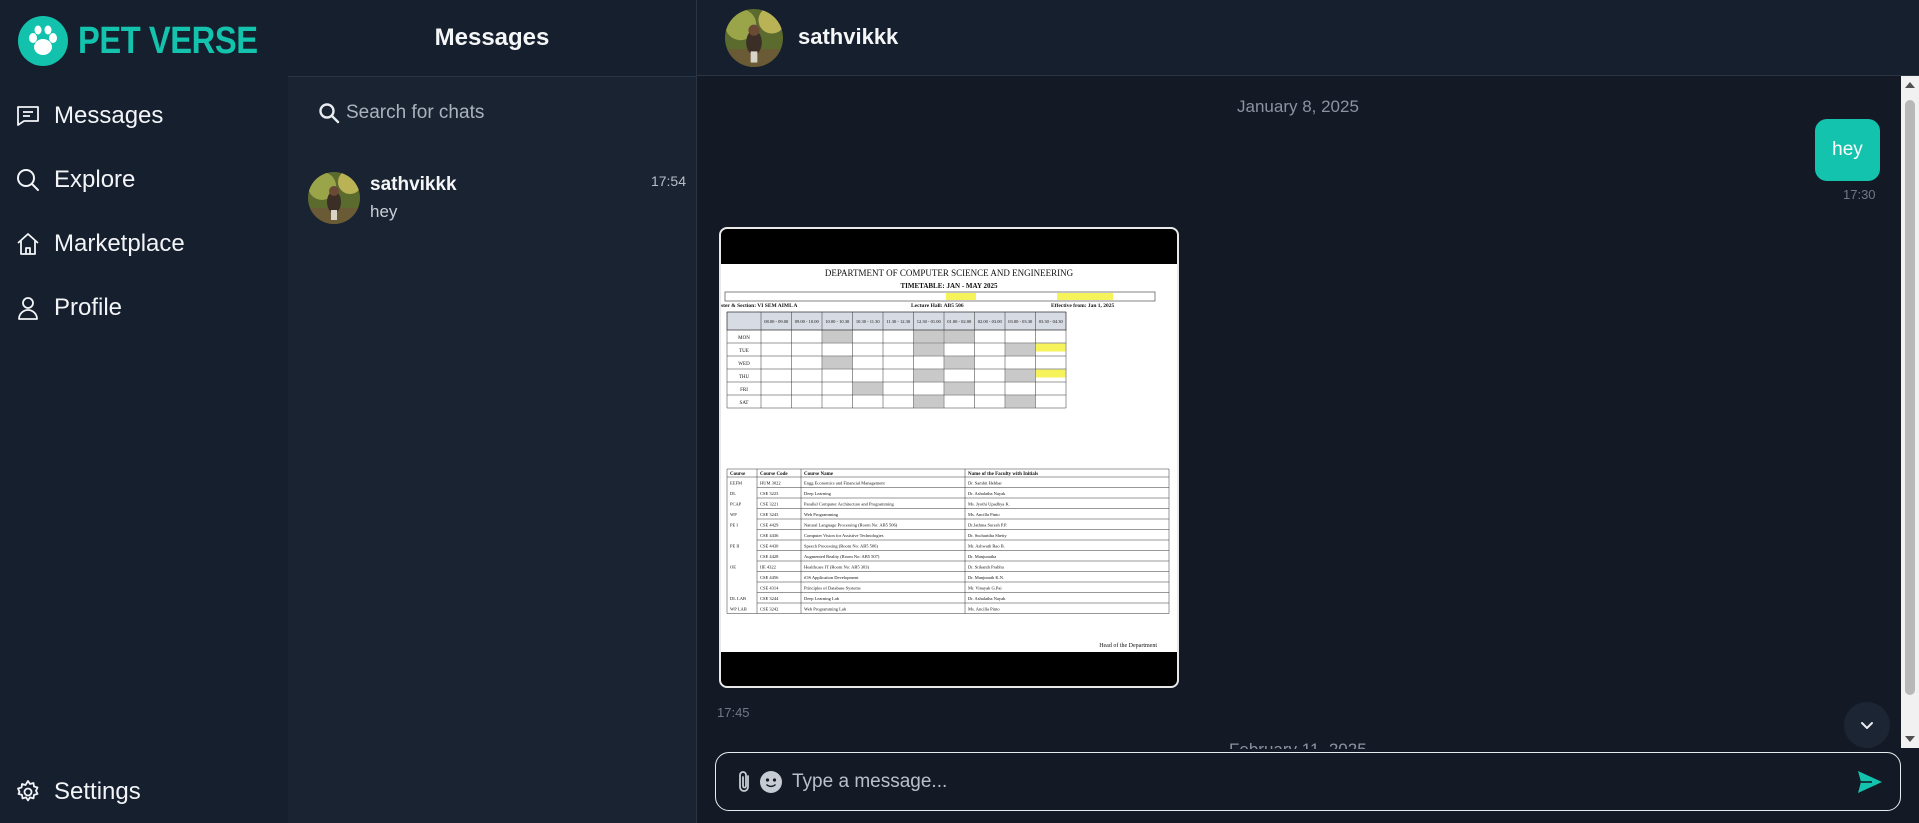 The height and width of the screenshot is (823, 1919). I want to click on course-header: Name of the Faculty with Initials, so click(1003, 474).